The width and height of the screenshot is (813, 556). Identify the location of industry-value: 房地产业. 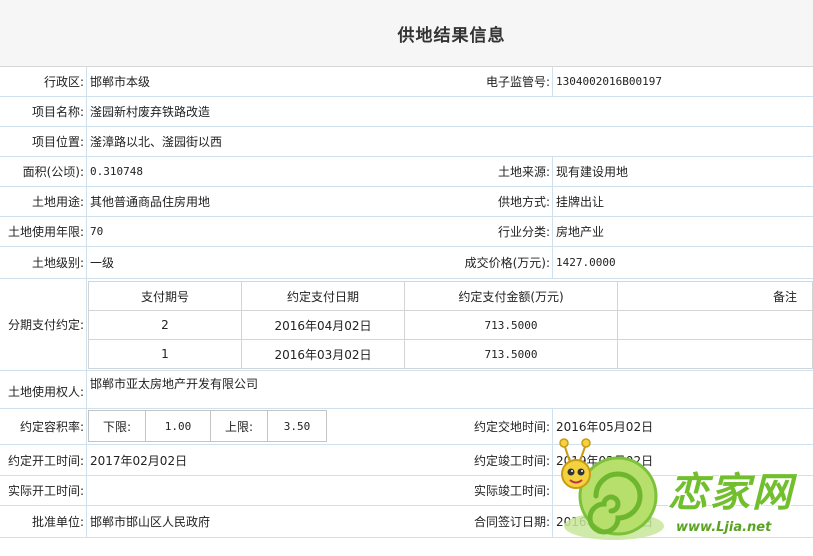
(580, 232).